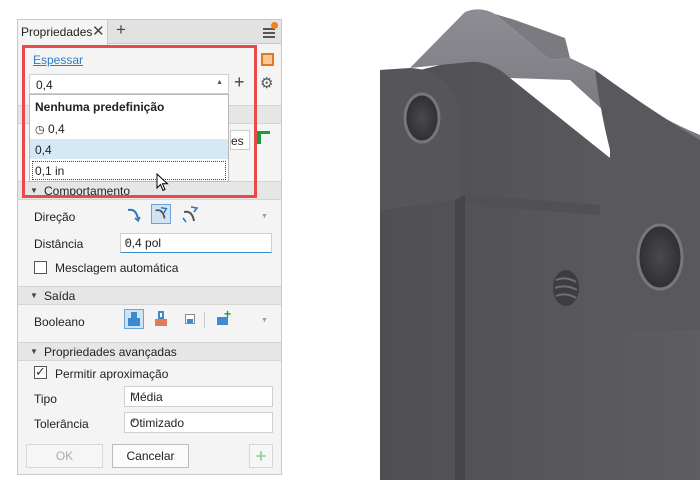  I want to click on gear-icon: ⚙, so click(266, 83).